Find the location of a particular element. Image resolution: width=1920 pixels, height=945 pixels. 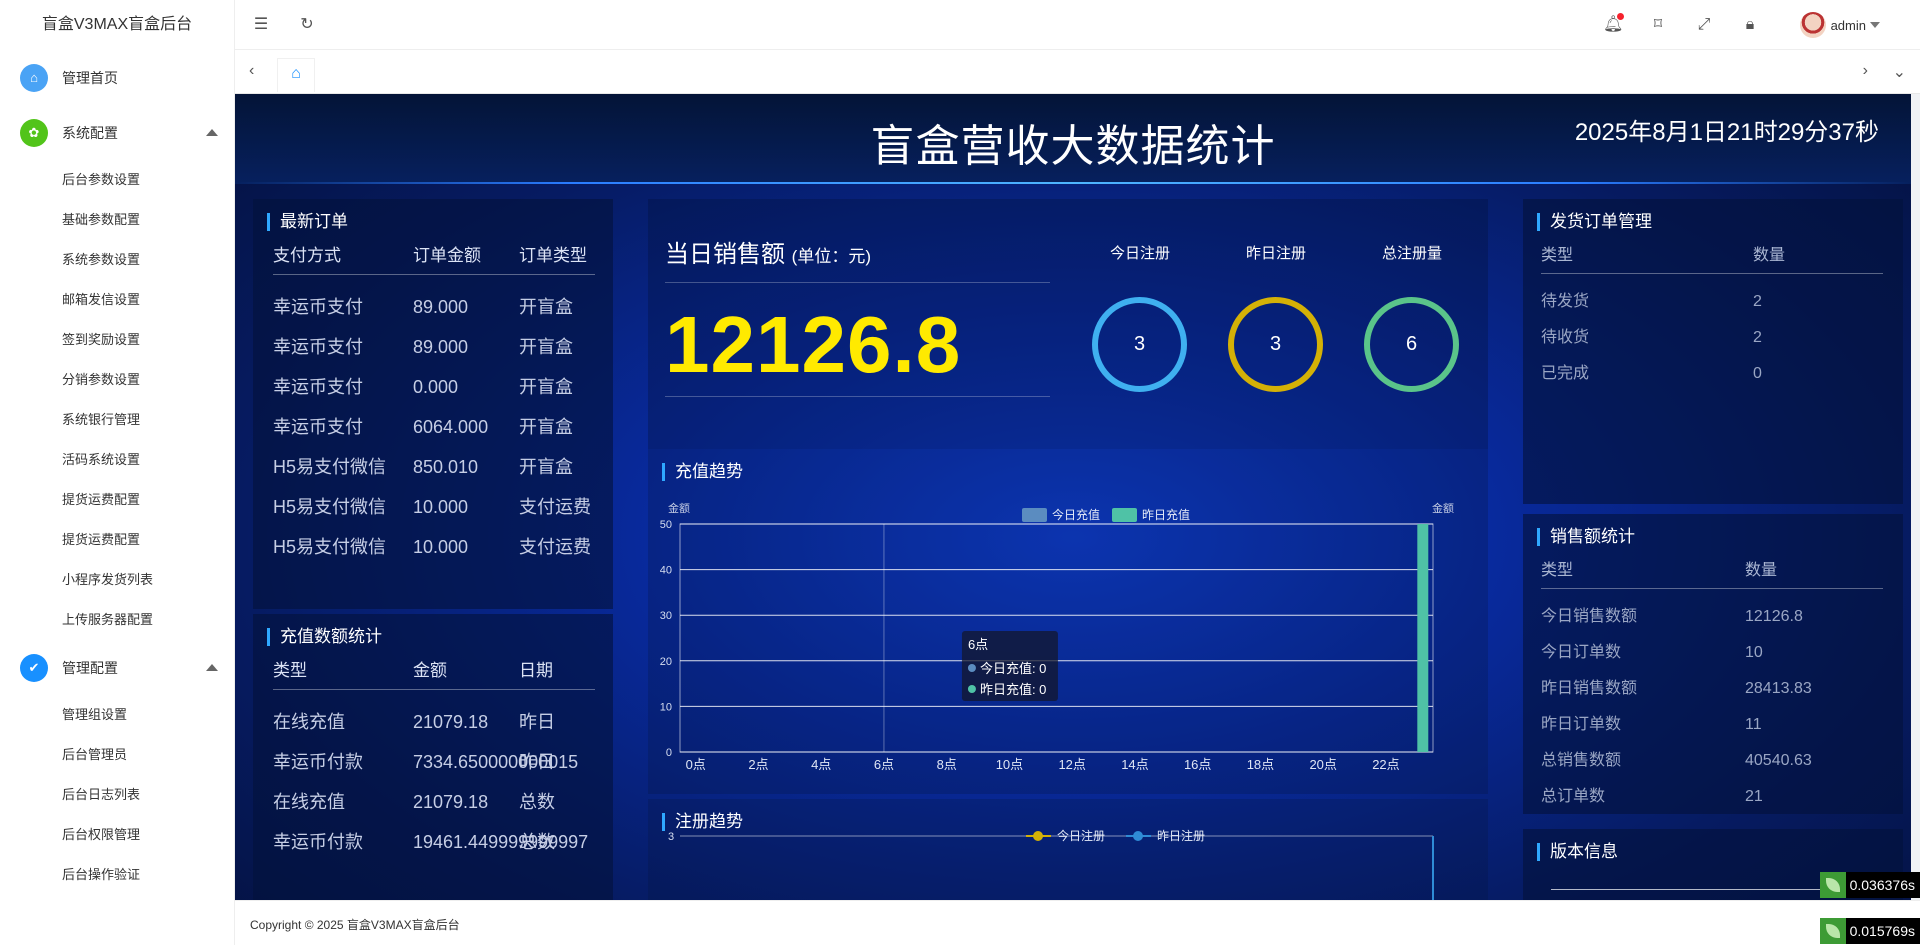

lock-icon: 🔒︎ is located at coordinates (1750, 25).